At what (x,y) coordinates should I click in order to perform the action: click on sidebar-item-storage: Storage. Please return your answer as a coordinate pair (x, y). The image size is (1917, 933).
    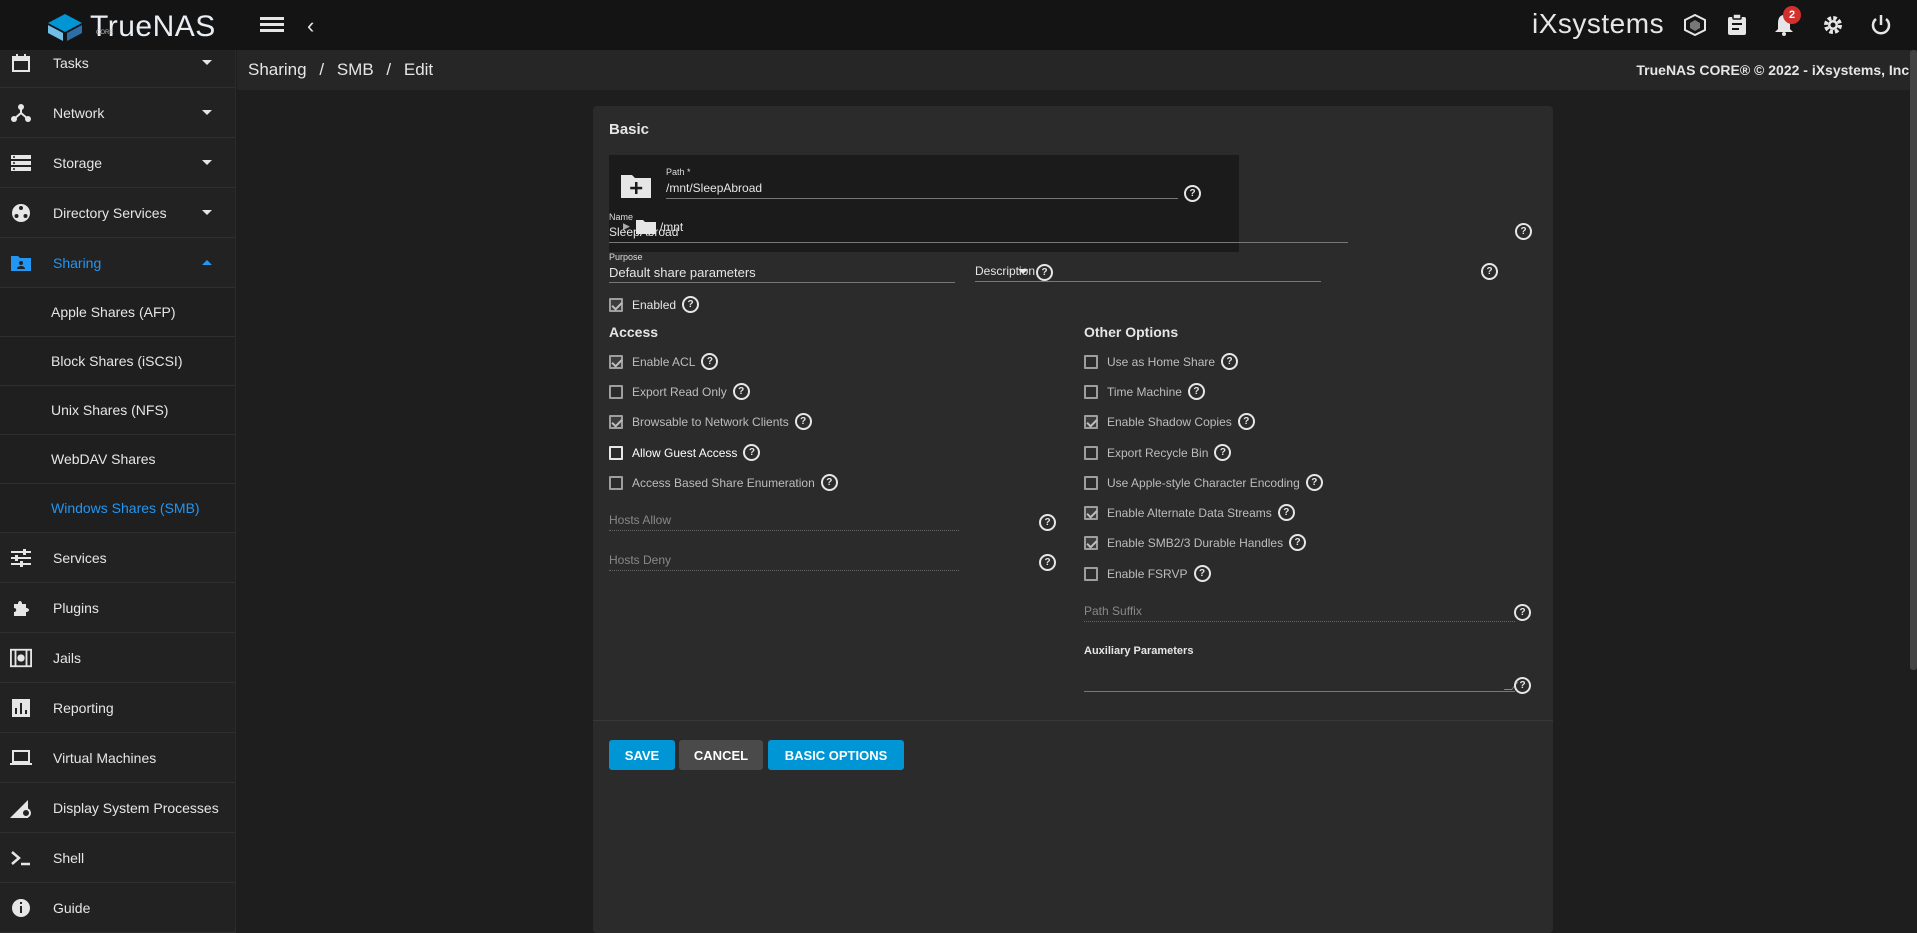
    Looking at the image, I should click on (117, 163).